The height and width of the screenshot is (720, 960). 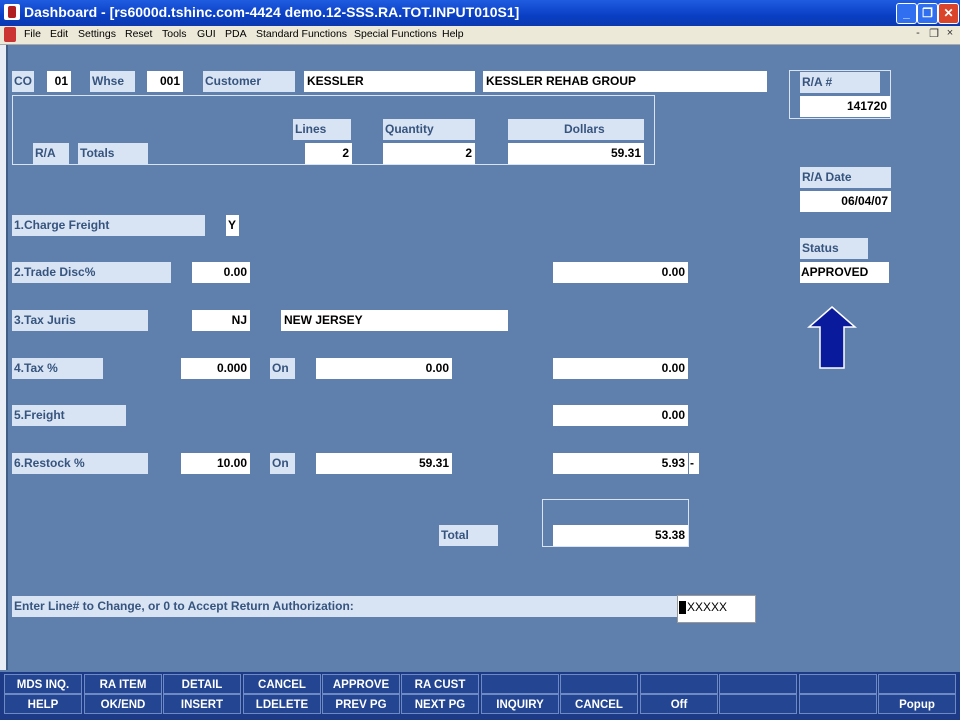 What do you see at coordinates (845, 201) in the screenshot?
I see `ra-date-field: 06/04/07` at bounding box center [845, 201].